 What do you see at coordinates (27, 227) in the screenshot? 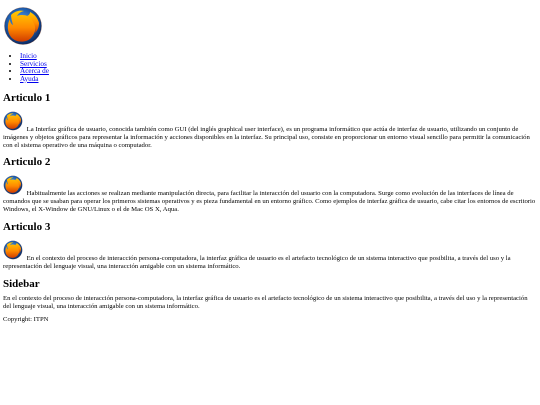
I see `article-title: Articulo 3` at bounding box center [27, 227].